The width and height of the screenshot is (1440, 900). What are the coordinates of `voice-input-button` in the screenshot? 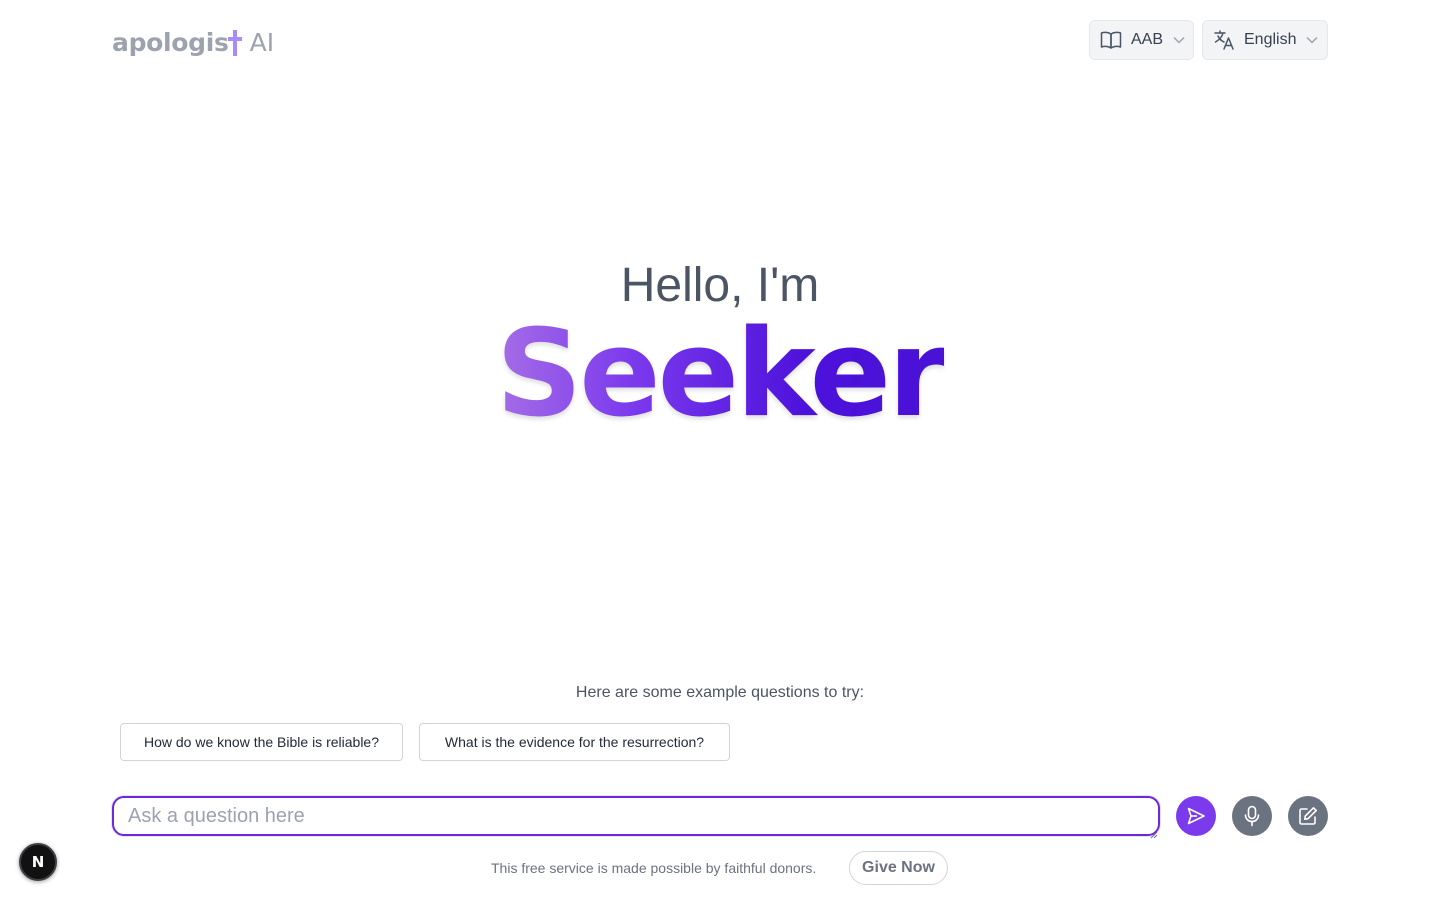 It's located at (1252, 816).